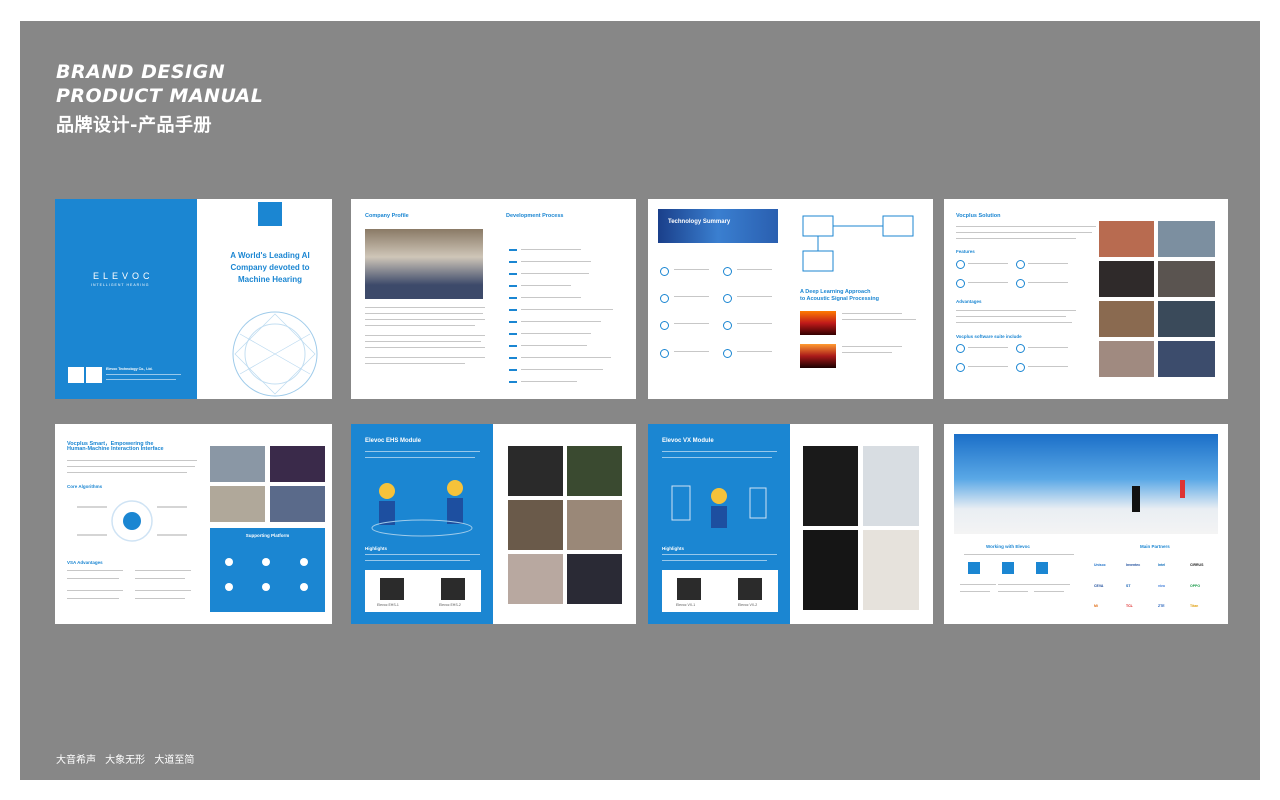  What do you see at coordinates (1128, 586) in the screenshot?
I see `brand-logo: ST` at bounding box center [1128, 586].